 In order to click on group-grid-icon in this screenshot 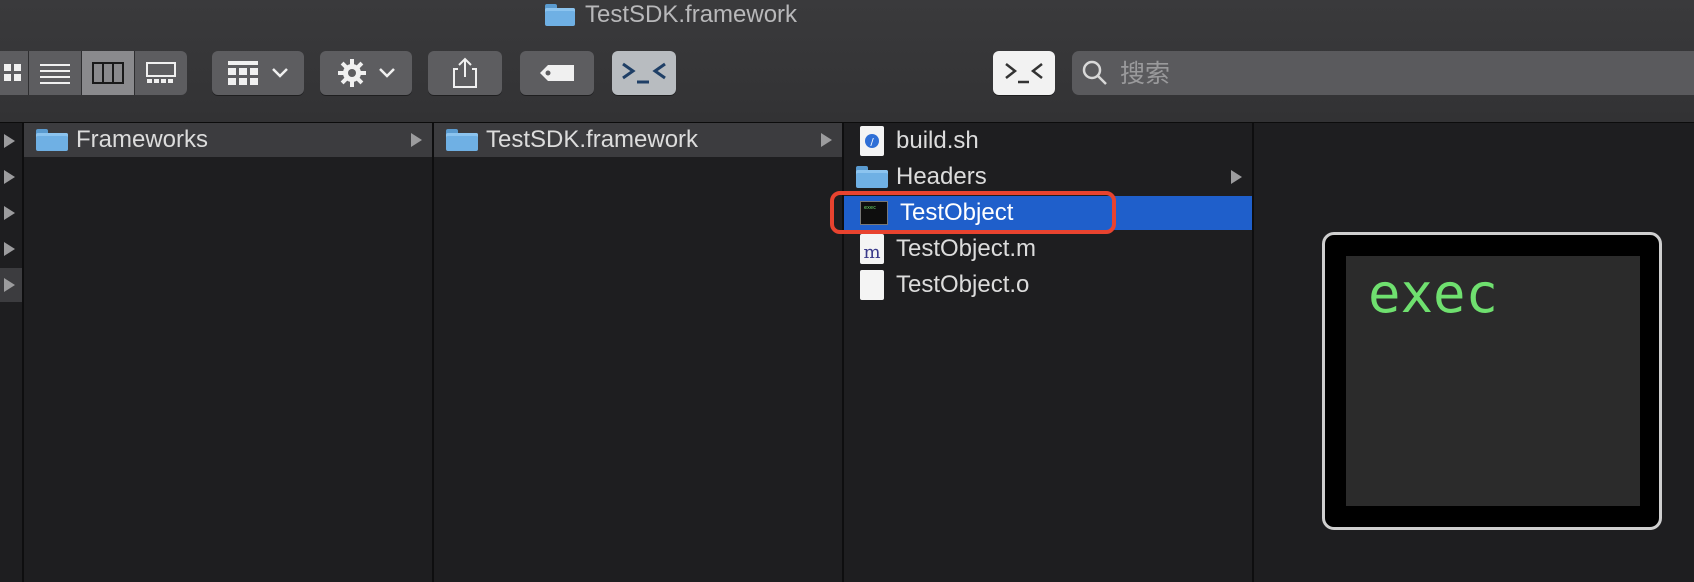, I will do `click(243, 73)`.